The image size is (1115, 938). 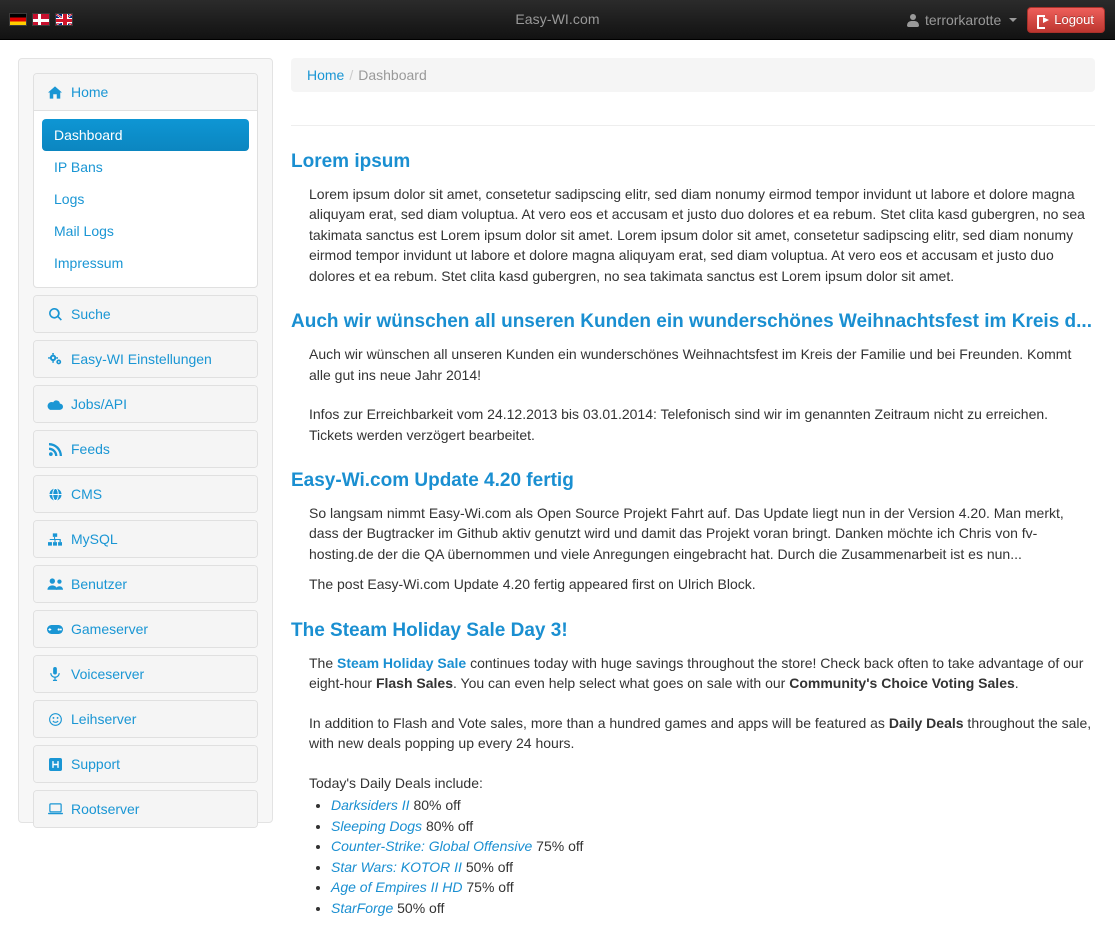 What do you see at coordinates (421, 907) in the screenshot?
I see `deal-discount: 50% off` at bounding box center [421, 907].